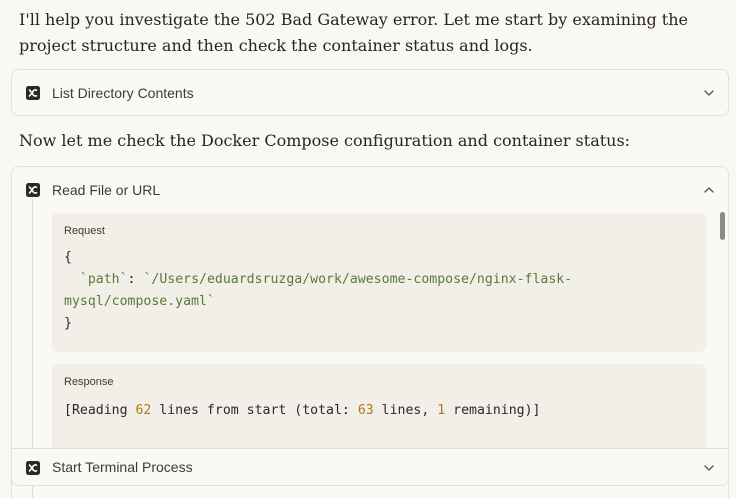  What do you see at coordinates (345, 410) in the screenshot?
I see `response-colon: :` at bounding box center [345, 410].